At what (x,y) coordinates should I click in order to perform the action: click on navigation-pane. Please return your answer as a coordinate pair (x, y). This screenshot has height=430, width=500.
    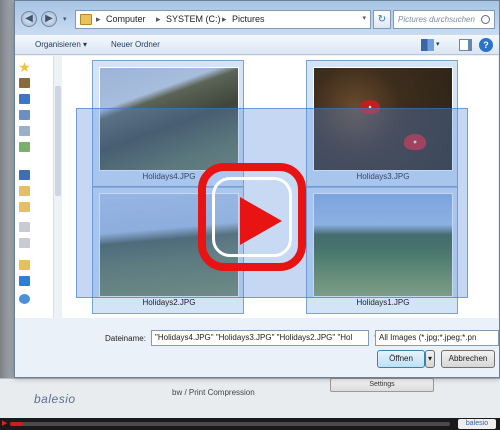
    Looking at the image, I should click on (38, 187).